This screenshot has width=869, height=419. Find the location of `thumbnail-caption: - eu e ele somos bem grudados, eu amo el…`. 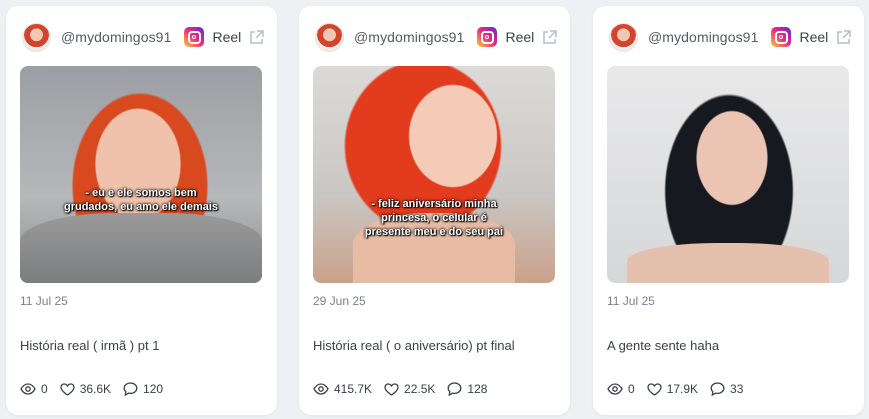

thumbnail-caption: - eu e ele somos bem grudados, eu amo el… is located at coordinates (141, 200).